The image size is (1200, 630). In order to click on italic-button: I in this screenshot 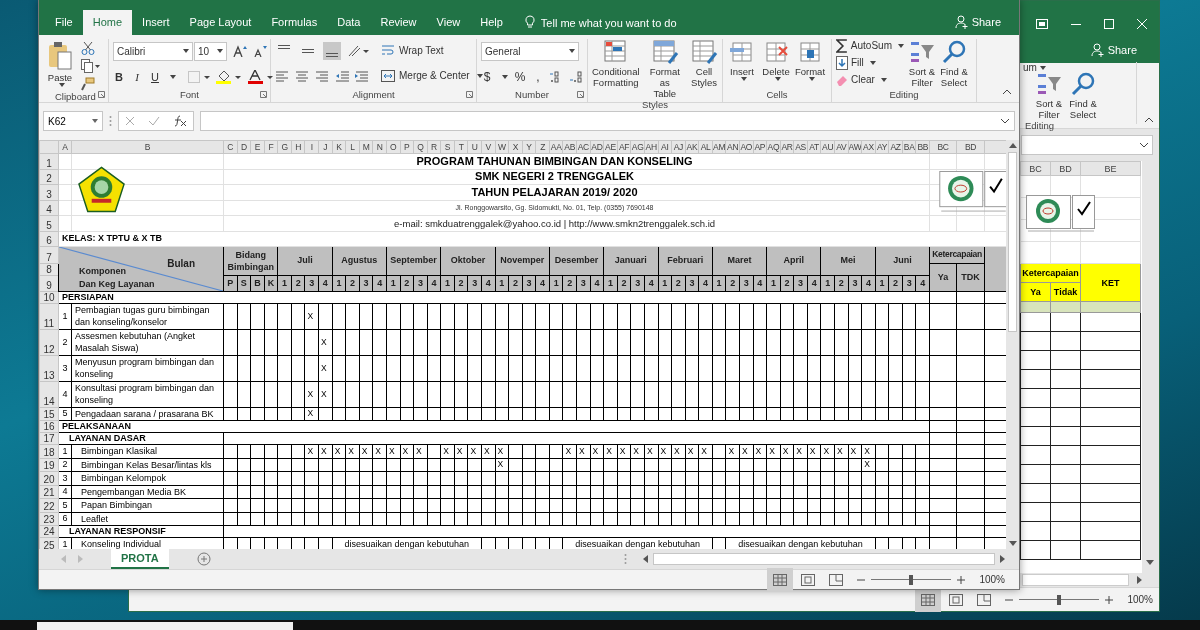, I will do `click(137, 76)`.